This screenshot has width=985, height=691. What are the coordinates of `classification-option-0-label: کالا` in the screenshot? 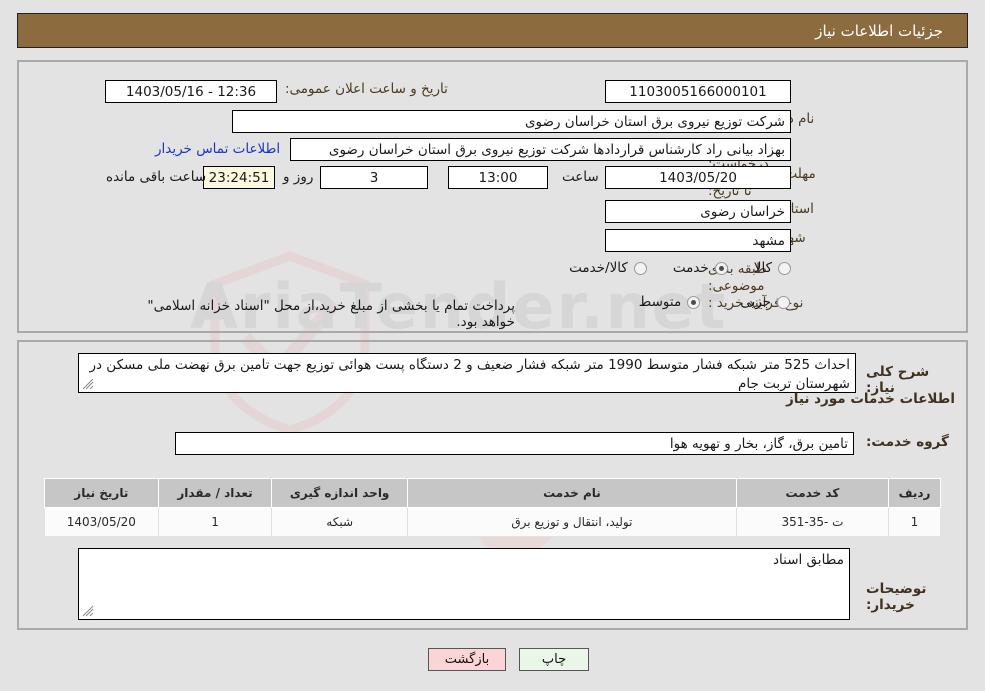 It's located at (762, 268).